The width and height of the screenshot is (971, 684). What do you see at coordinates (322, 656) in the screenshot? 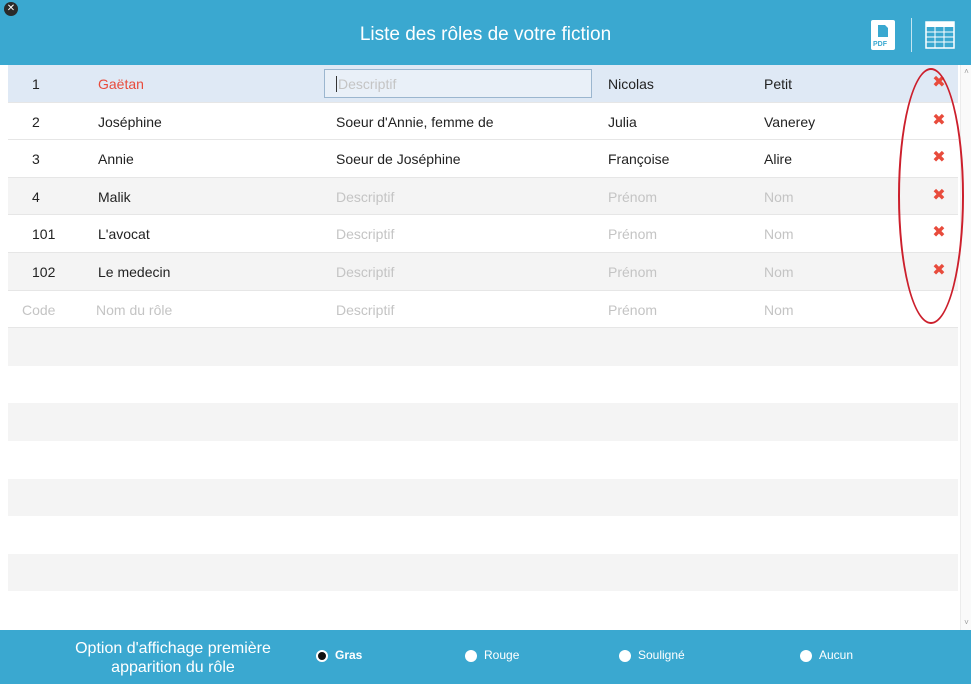
I see `radio-checked-icon` at bounding box center [322, 656].